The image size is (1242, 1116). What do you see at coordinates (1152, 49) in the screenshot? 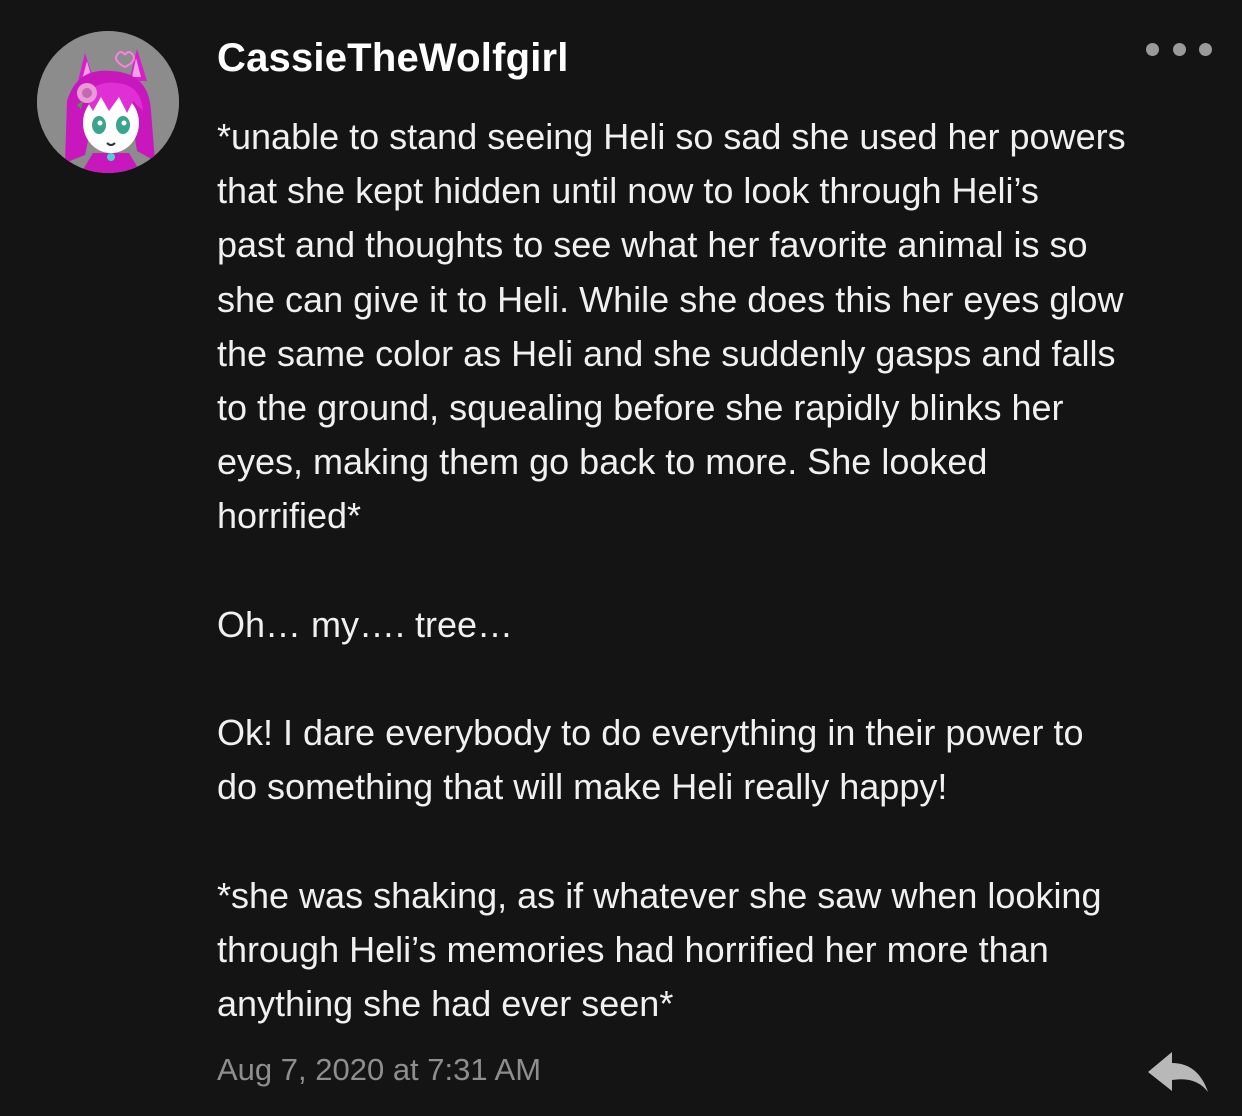
I see `more-options-icon` at bounding box center [1152, 49].